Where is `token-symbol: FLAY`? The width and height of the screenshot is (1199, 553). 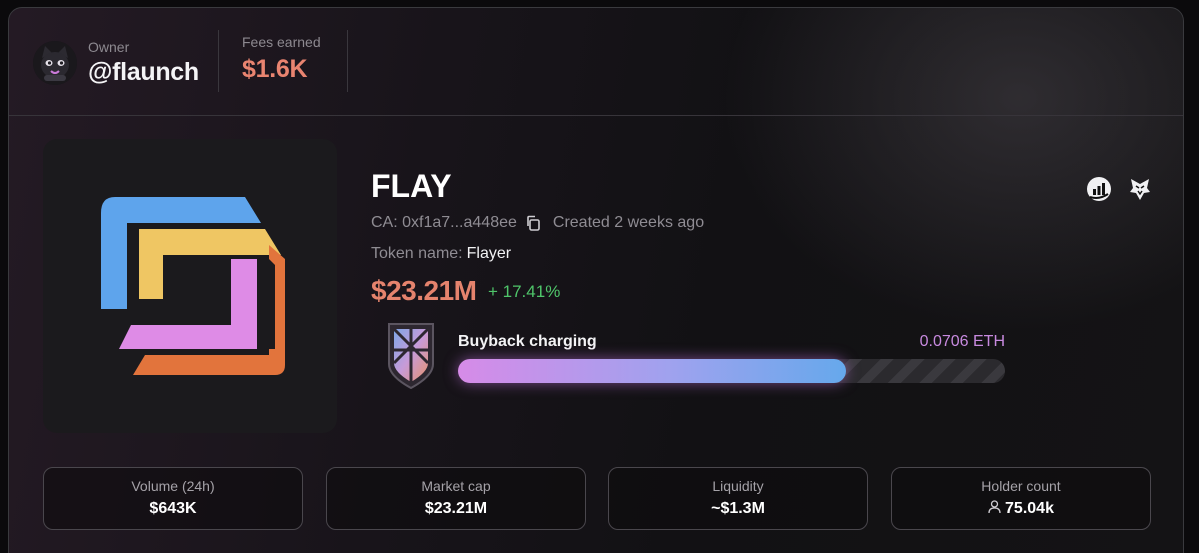 token-symbol: FLAY is located at coordinates (411, 186).